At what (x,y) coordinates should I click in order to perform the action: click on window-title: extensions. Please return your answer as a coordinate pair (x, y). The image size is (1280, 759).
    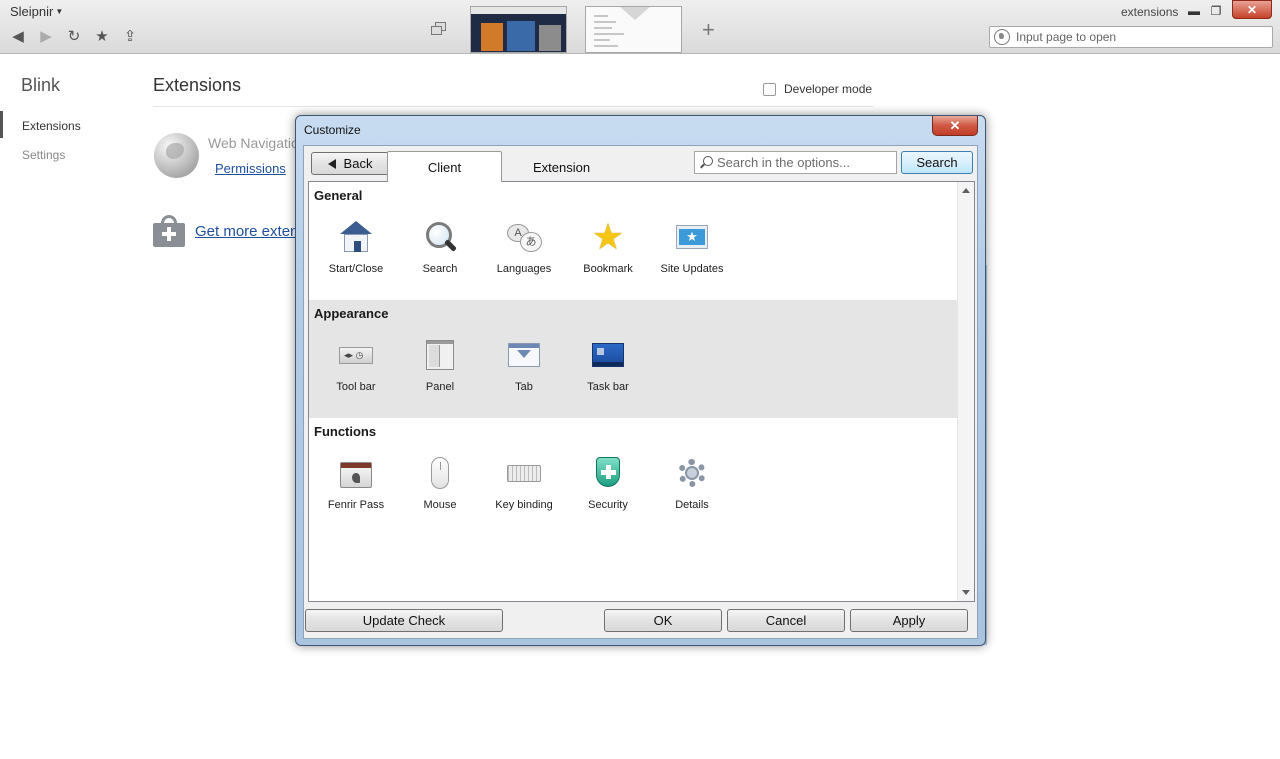
    Looking at the image, I should click on (1150, 12).